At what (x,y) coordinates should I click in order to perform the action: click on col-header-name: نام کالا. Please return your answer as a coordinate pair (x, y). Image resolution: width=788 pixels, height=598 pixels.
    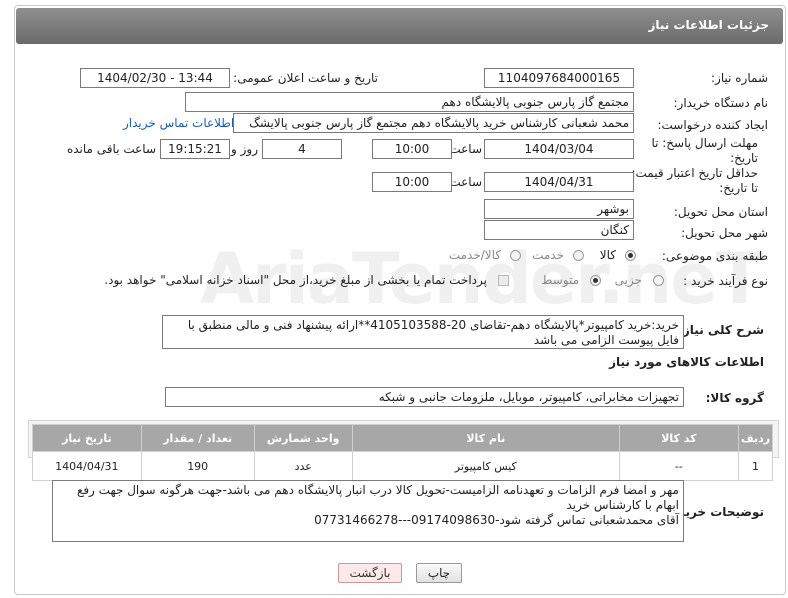
    Looking at the image, I should click on (485, 438).